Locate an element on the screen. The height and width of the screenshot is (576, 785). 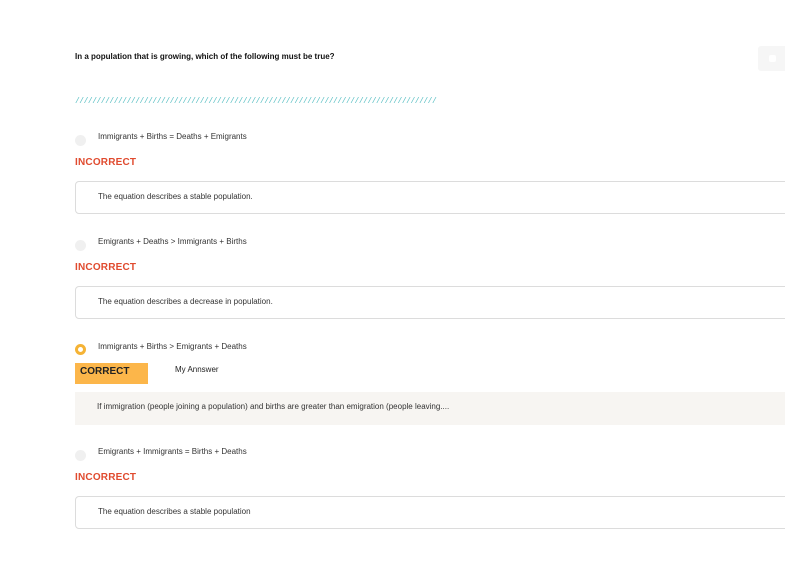
status-incorrect-4: INCORRECT is located at coordinates (106, 477).